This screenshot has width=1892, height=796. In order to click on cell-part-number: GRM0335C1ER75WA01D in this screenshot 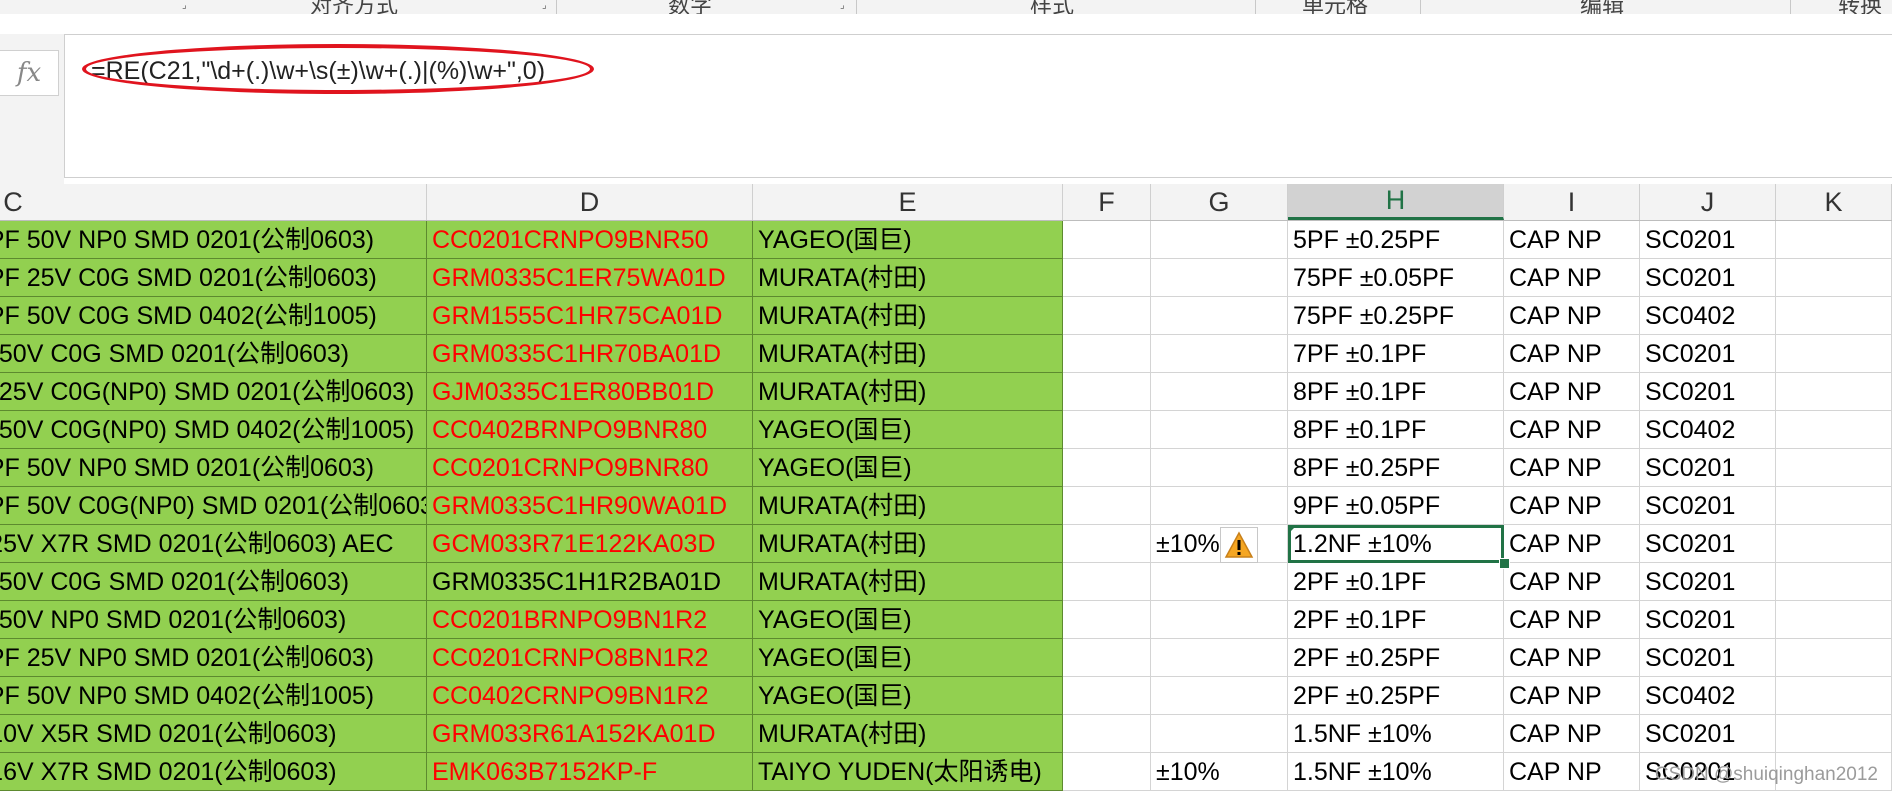, I will do `click(590, 278)`.